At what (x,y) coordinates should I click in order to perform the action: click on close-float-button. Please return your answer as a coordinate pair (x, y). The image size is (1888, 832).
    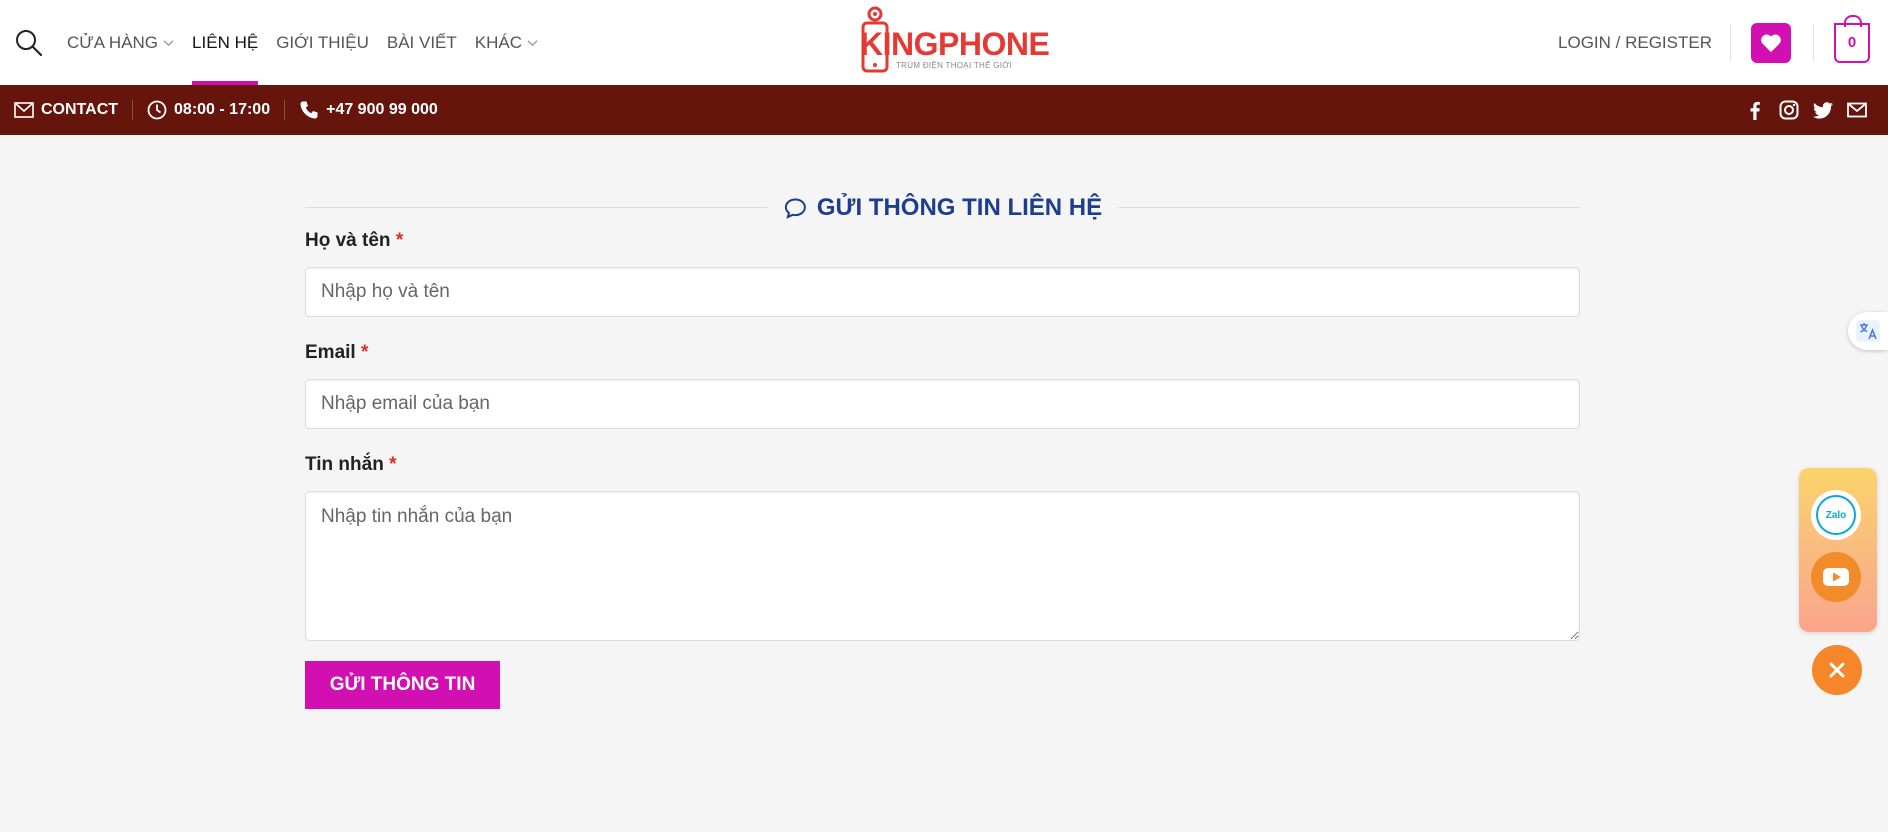
    Looking at the image, I should click on (1837, 670).